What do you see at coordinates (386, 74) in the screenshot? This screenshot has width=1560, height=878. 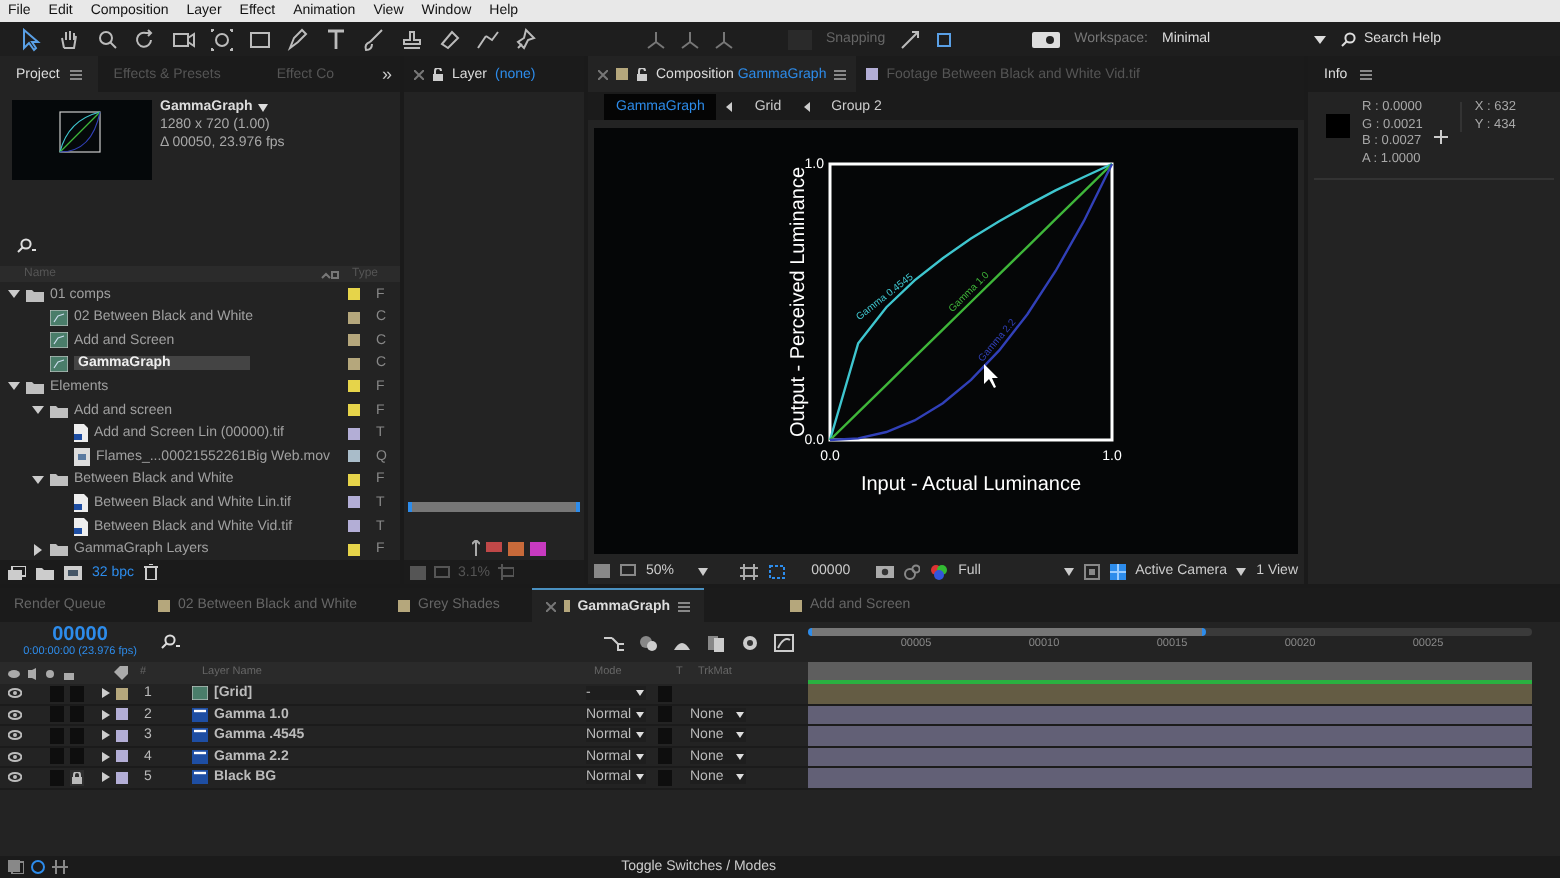 I see `panel-overflow-button: »` at bounding box center [386, 74].